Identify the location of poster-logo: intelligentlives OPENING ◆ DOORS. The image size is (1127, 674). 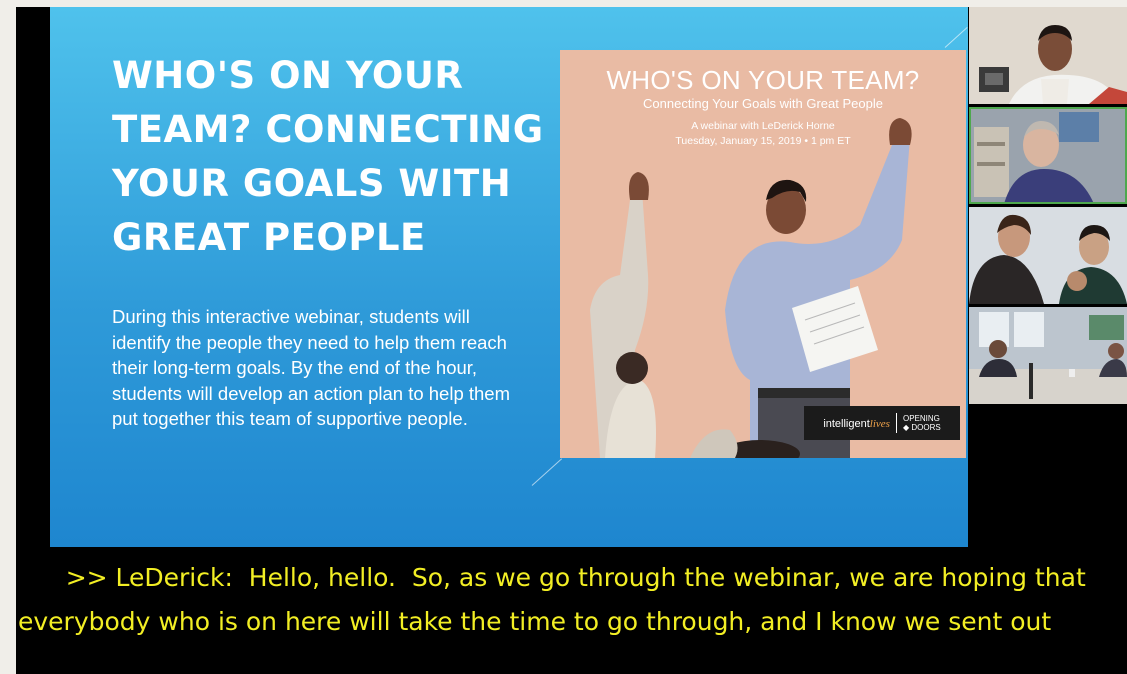
(882, 423).